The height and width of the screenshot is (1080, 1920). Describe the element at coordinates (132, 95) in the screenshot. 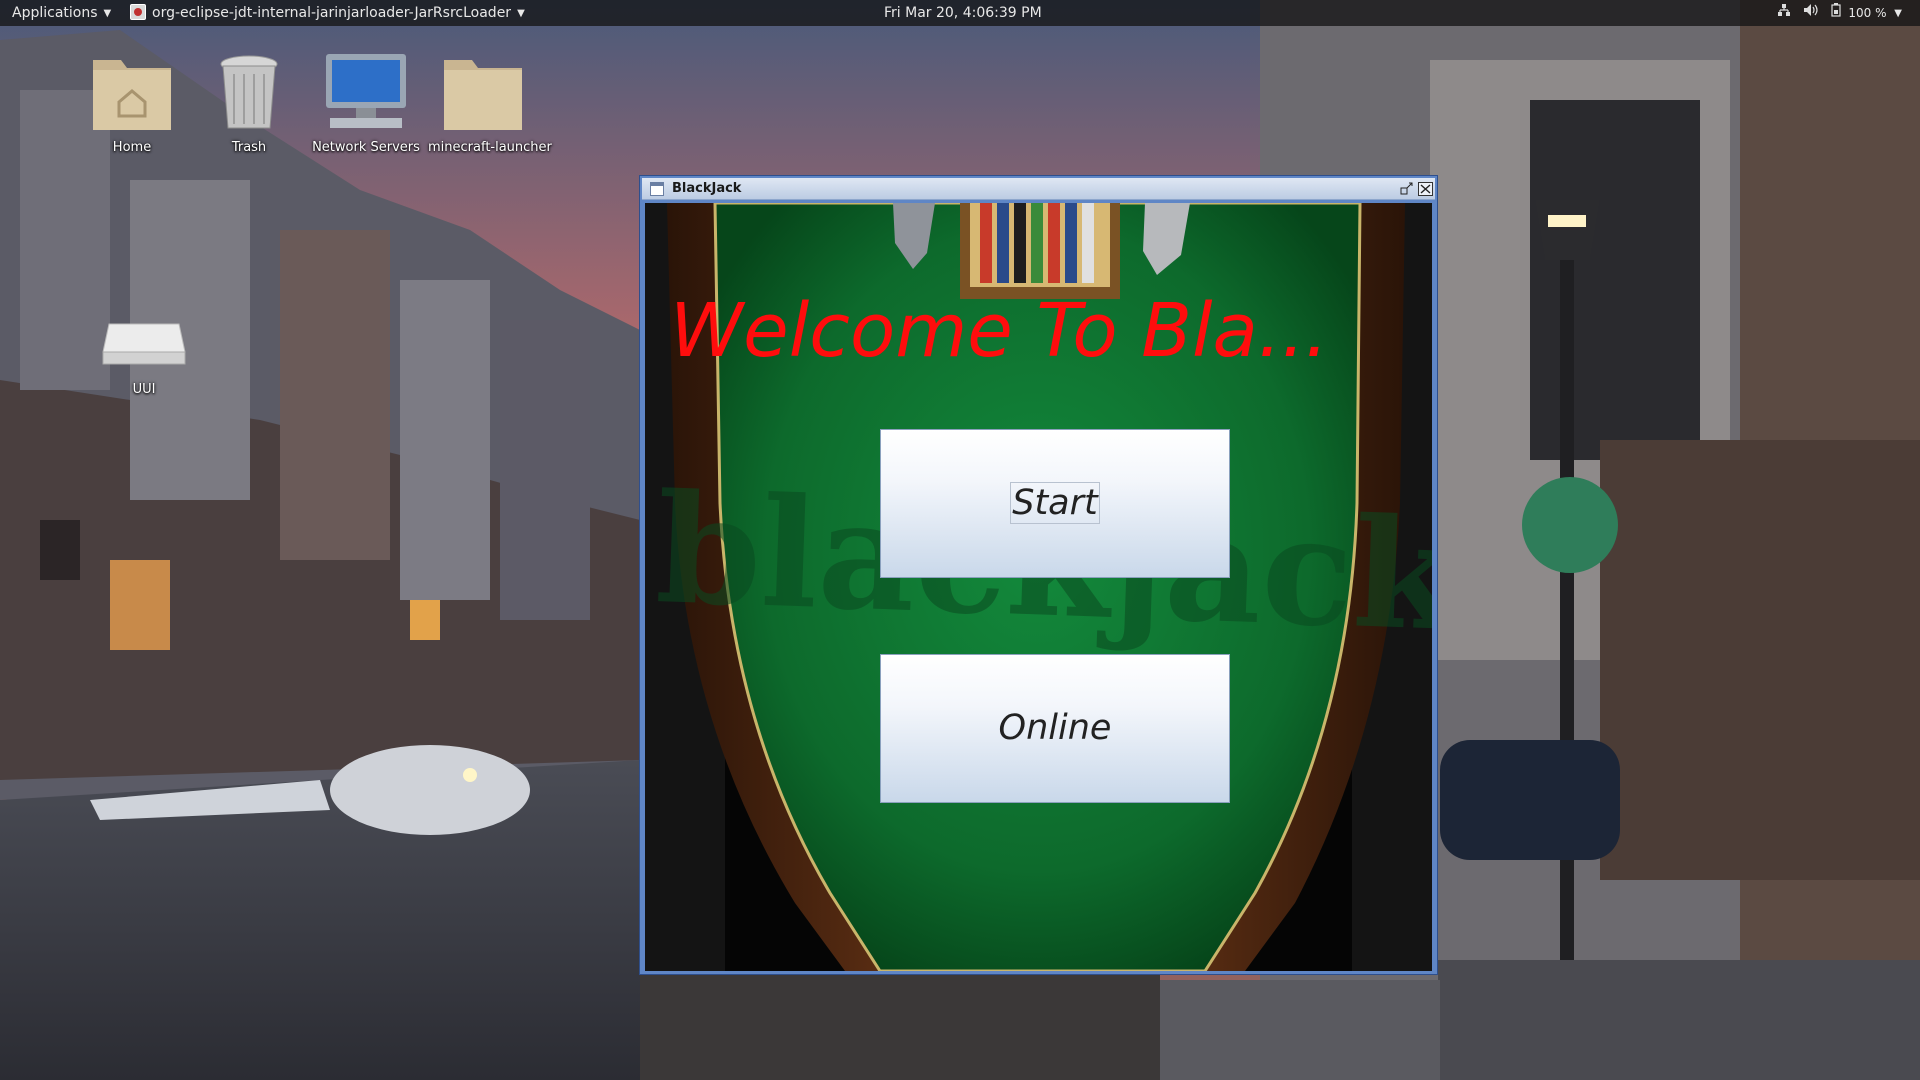

I see `home-folder-icon` at that location.